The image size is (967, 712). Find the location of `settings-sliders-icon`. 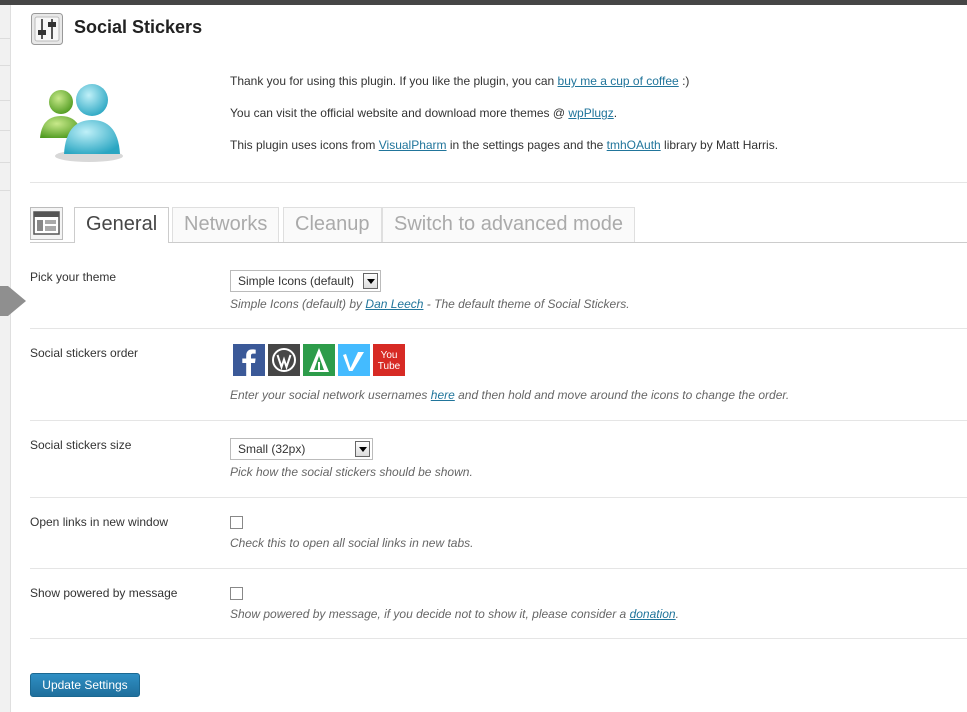

settings-sliders-icon is located at coordinates (47, 29).